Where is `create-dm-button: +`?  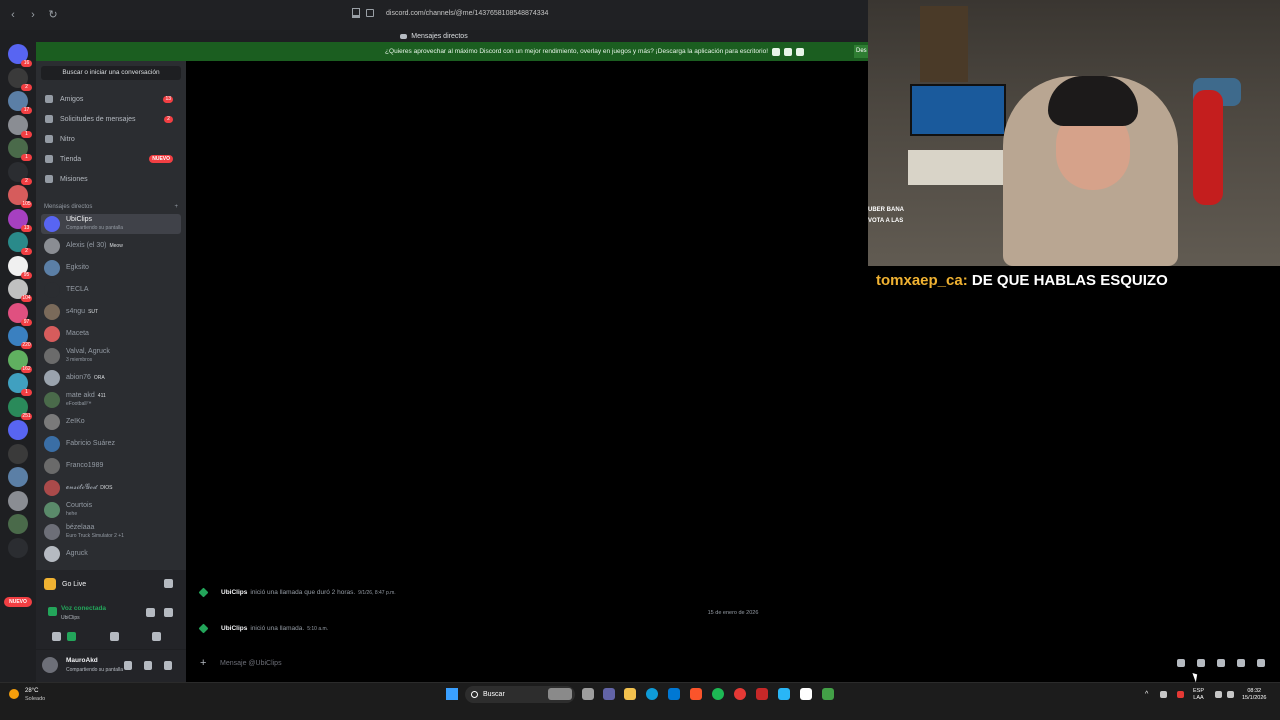
create-dm-button: + is located at coordinates (176, 207).